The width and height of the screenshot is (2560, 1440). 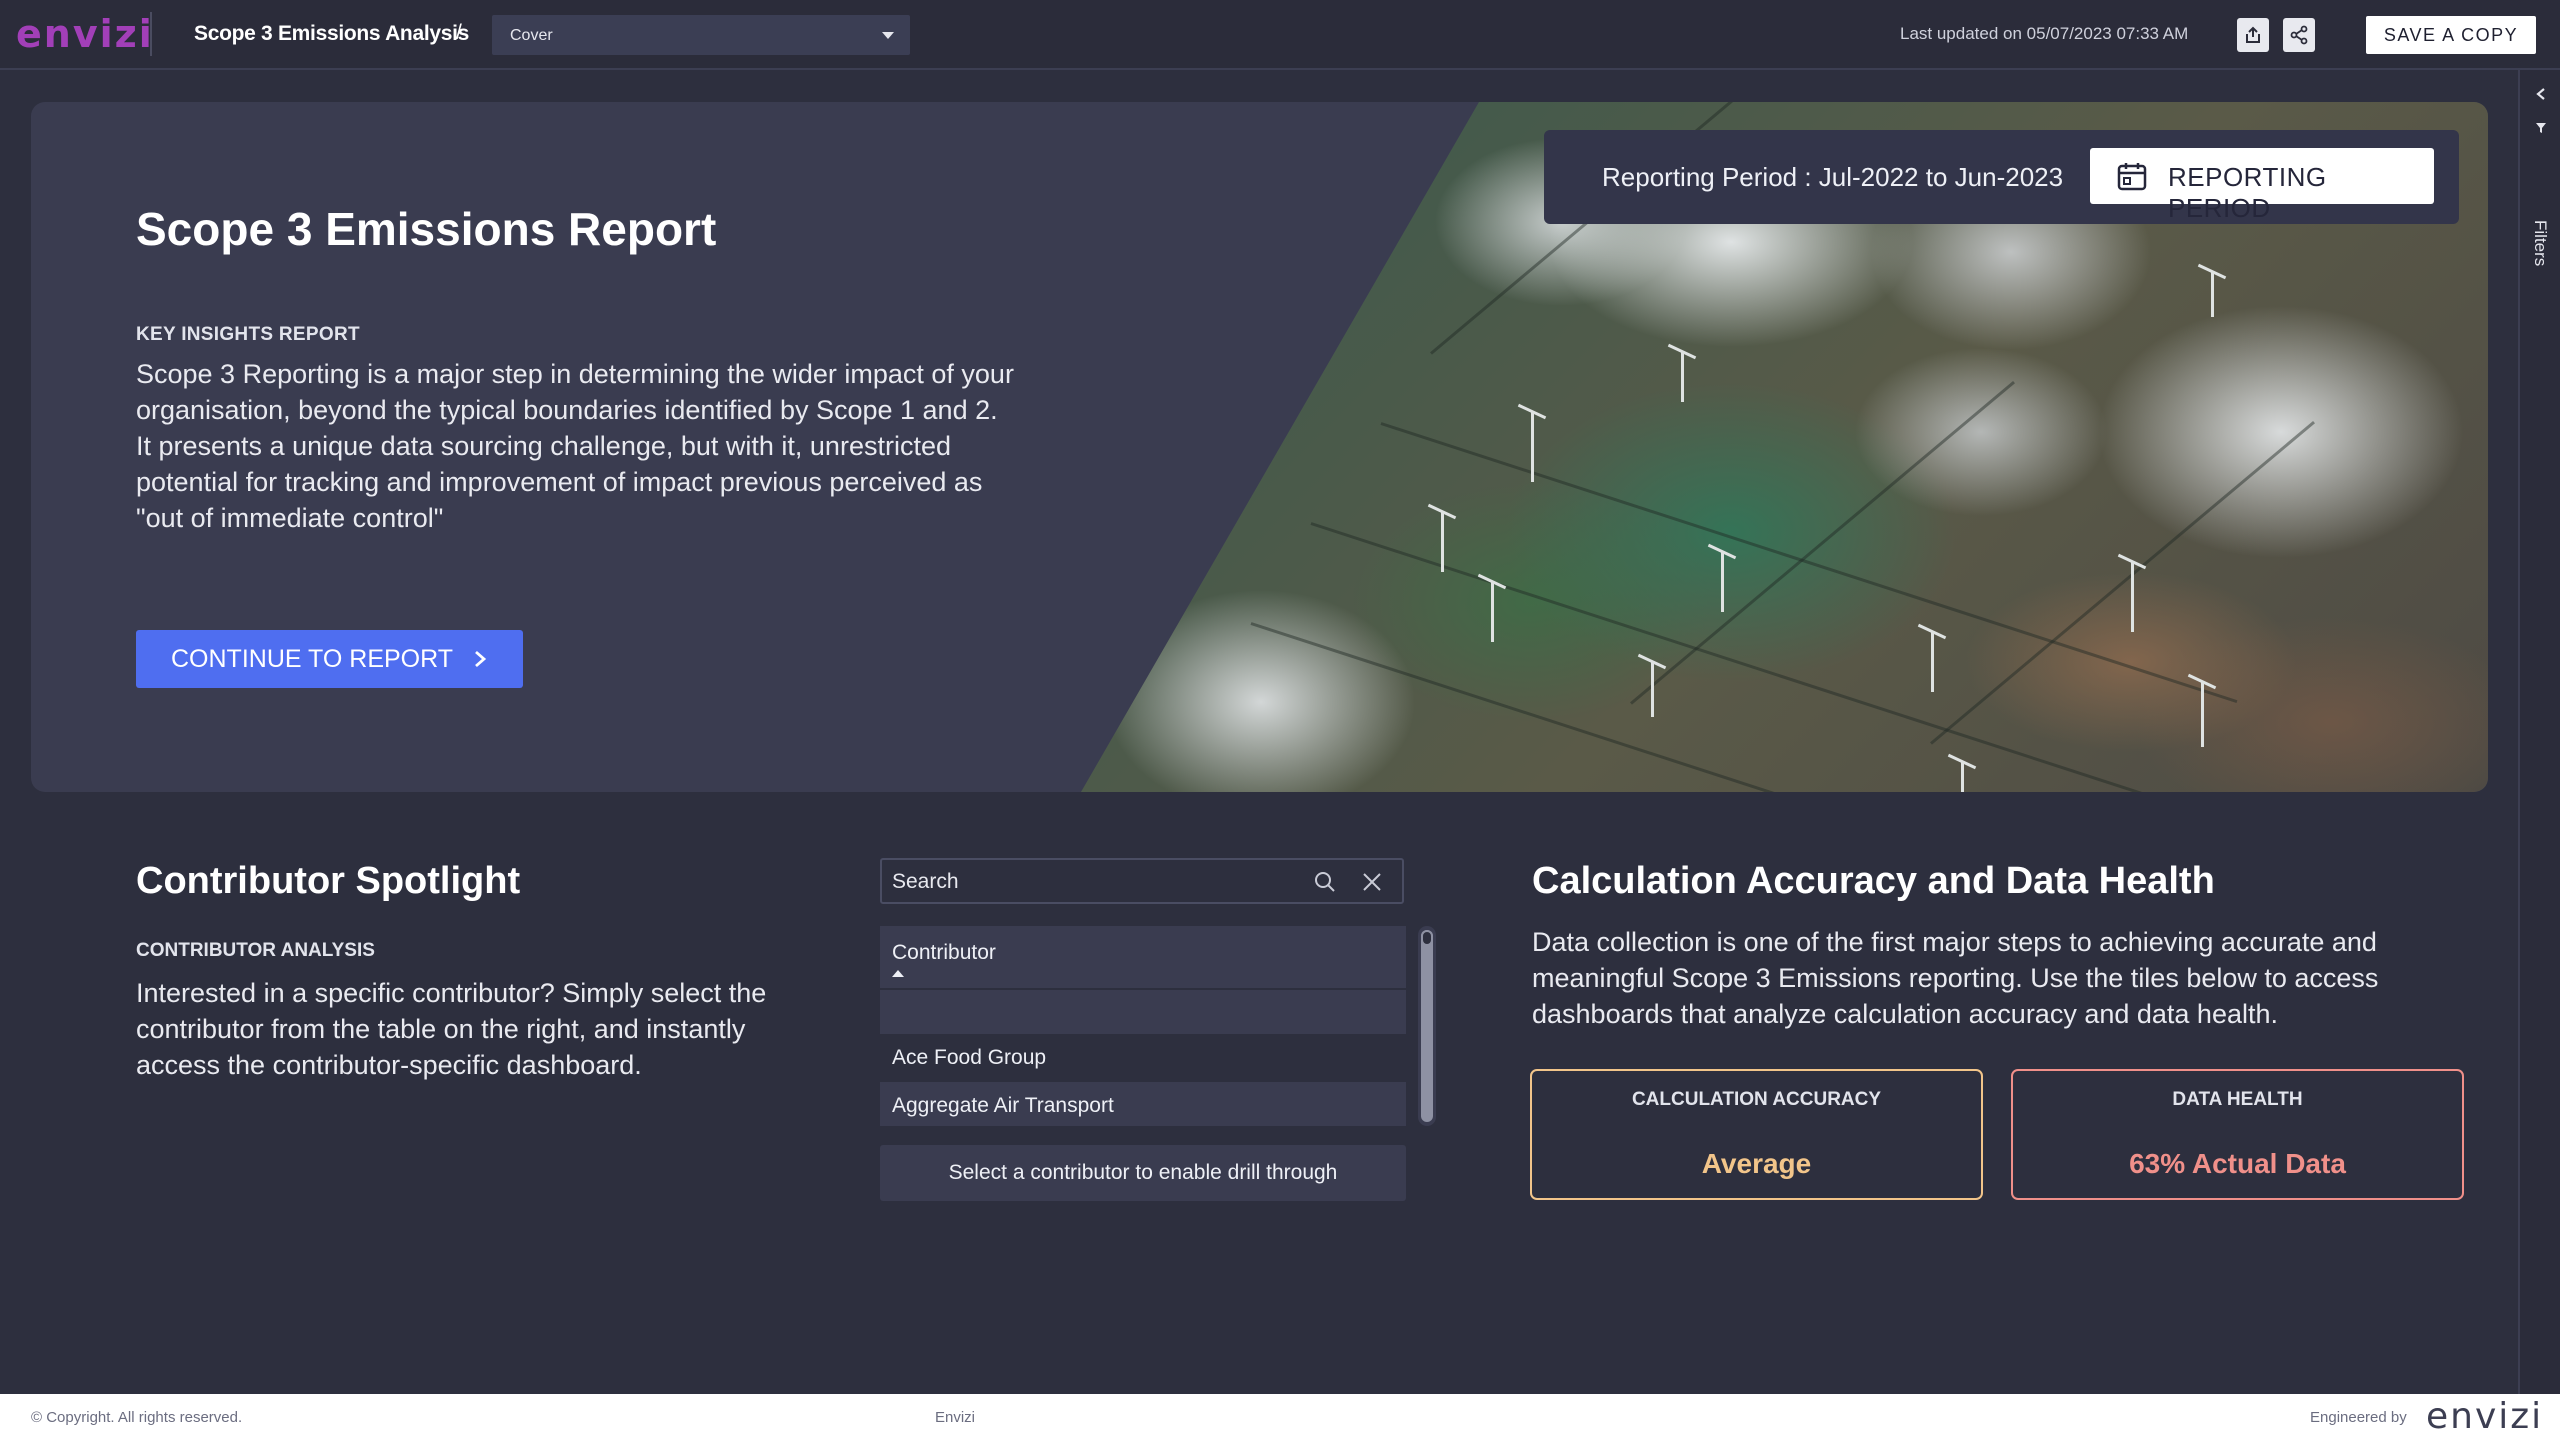 What do you see at coordinates (2358, 1417) in the screenshot?
I see `footer-engineered-by: Engineered by` at bounding box center [2358, 1417].